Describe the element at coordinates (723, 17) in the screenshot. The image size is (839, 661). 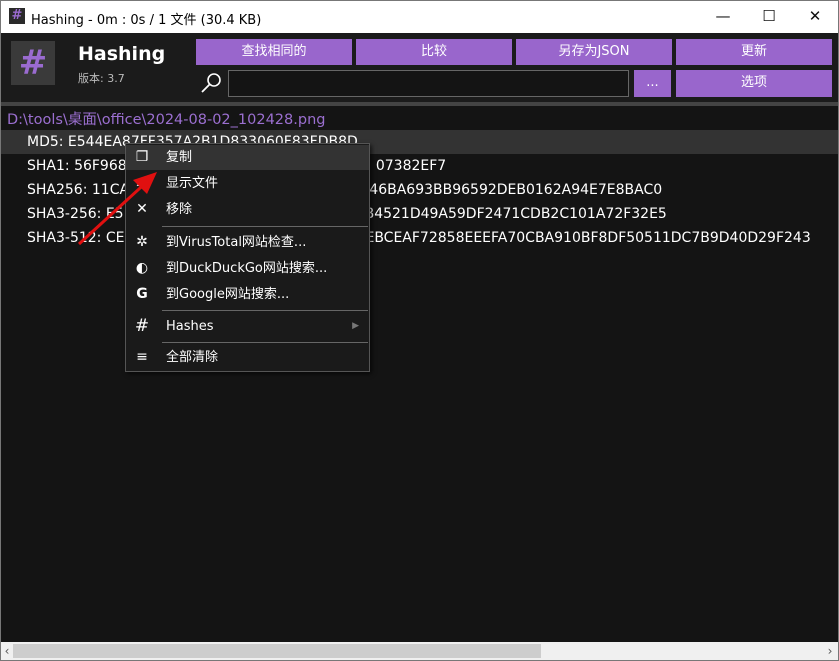
I see `minimize-button: —` at that location.